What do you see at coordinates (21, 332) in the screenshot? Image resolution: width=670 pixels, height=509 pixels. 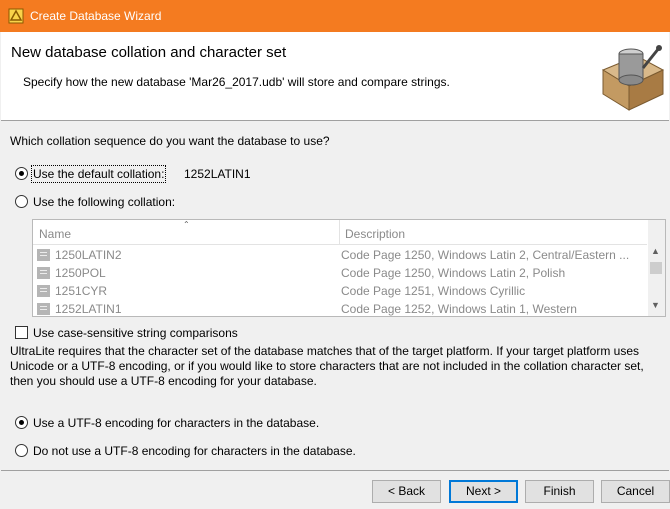 I see `case-sensitive-checkbox` at bounding box center [21, 332].